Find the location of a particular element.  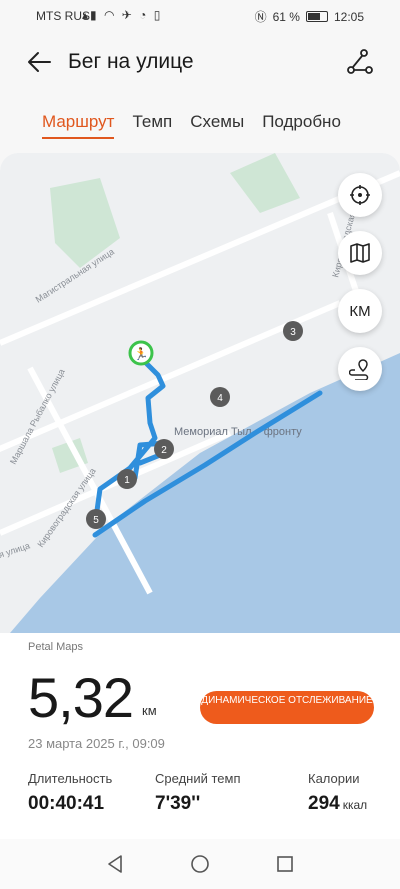

header: Бег на улице is located at coordinates (200, 62).